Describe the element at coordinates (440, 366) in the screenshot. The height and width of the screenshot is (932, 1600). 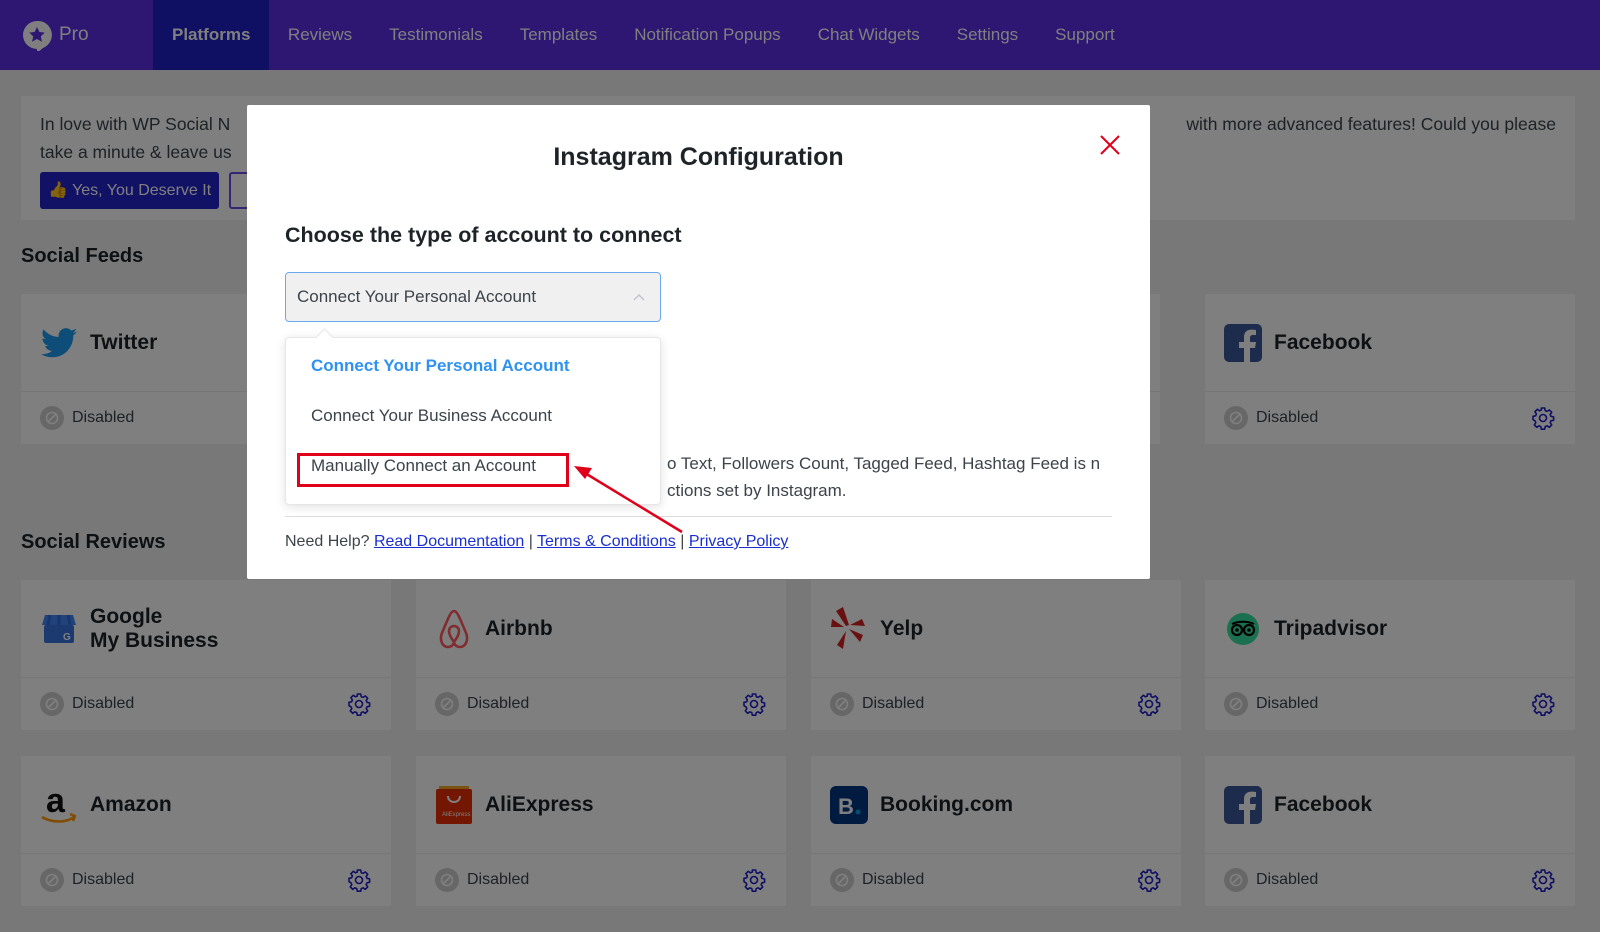
I see `option-personal-account: Connect Your Personal Account` at that location.